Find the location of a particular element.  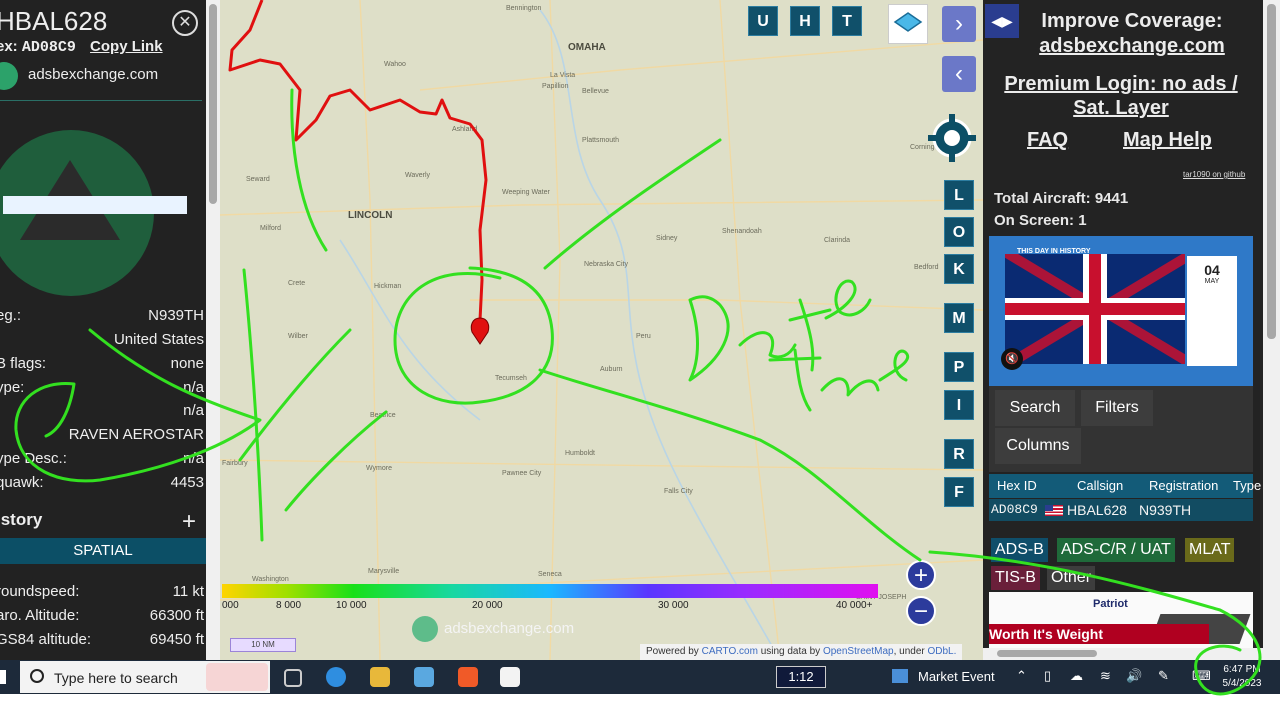

zoom-out-button: − is located at coordinates (921, 611).